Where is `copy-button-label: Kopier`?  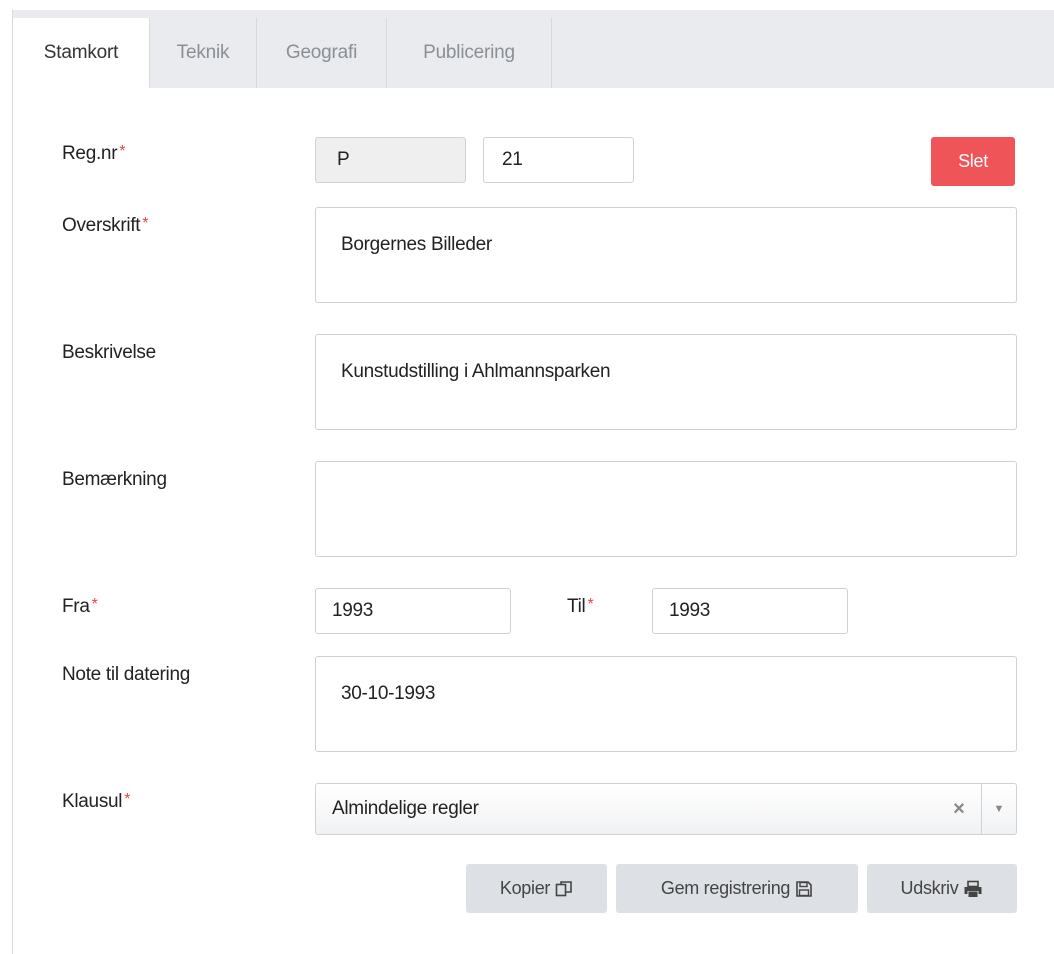 copy-button-label: Kopier is located at coordinates (525, 888).